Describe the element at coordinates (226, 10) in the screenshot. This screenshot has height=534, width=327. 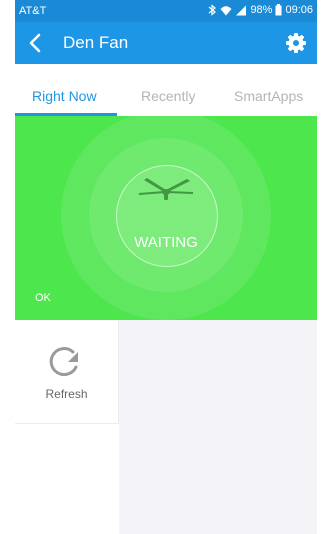
I see `wifi-icon` at that location.